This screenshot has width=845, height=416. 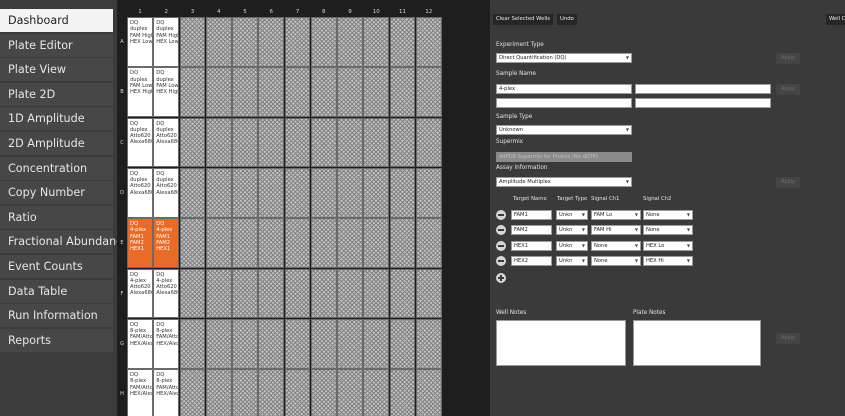 I want to click on well-D7, so click(x=297, y=192).